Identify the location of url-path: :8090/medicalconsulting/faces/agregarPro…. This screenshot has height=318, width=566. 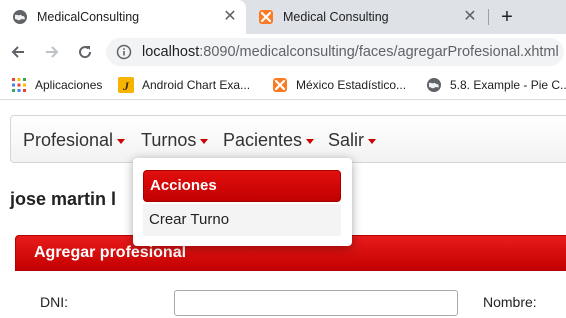
(379, 52).